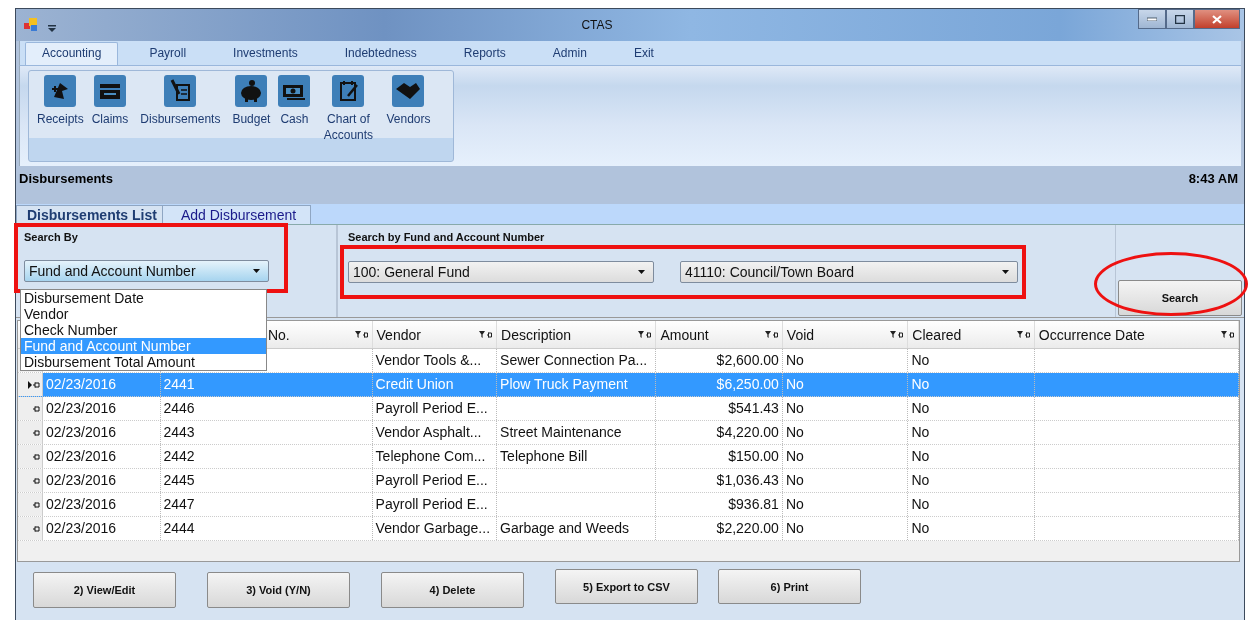 The width and height of the screenshot is (1249, 620). I want to click on ribbon-button: Disbursements, so click(180, 101).